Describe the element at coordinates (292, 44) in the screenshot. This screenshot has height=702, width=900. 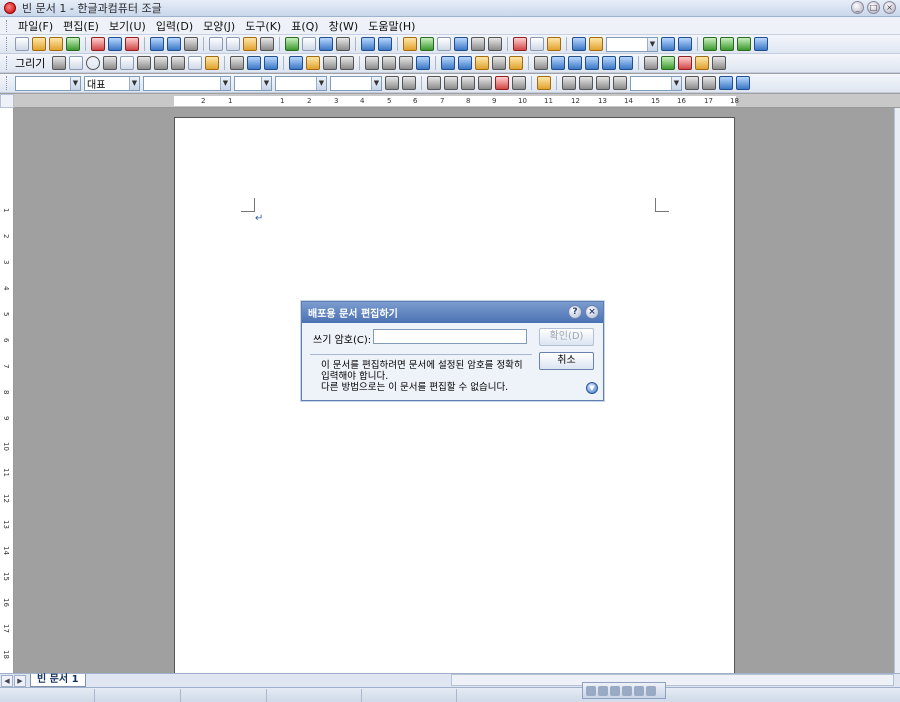
I see `spell-check-icon` at that location.